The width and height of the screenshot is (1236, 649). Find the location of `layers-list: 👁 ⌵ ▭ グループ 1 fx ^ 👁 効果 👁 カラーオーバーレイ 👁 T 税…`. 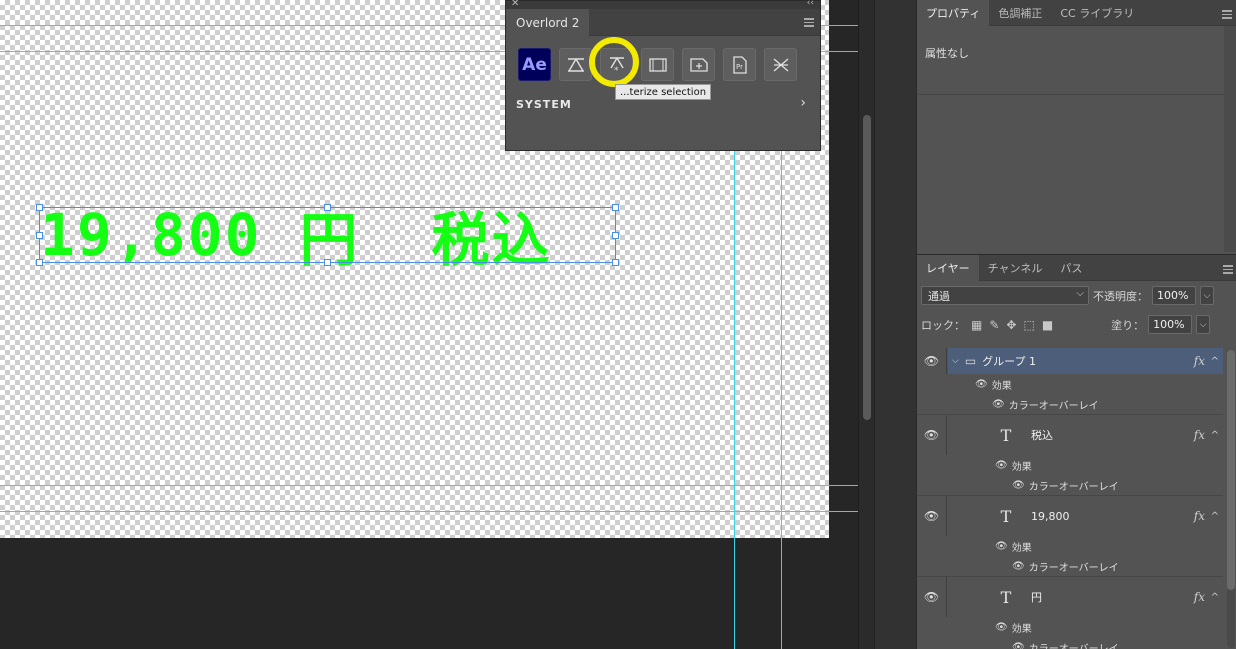

layers-list: 👁 ⌵ ▭ グループ 1 fx ^ 👁 効果 👁 カラーオーバーレイ 👁 T 税… is located at coordinates (1070, 498).